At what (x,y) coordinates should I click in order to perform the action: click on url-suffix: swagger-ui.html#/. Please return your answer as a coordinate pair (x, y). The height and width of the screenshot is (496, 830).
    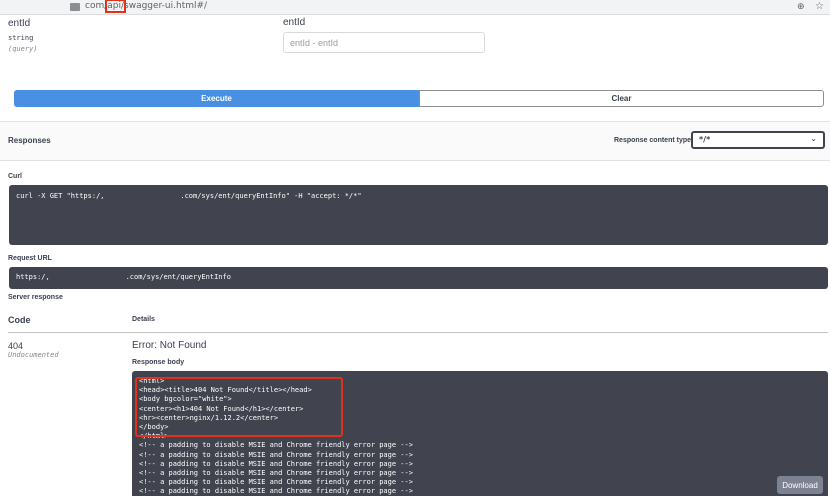
    Looking at the image, I should click on (166, 6).